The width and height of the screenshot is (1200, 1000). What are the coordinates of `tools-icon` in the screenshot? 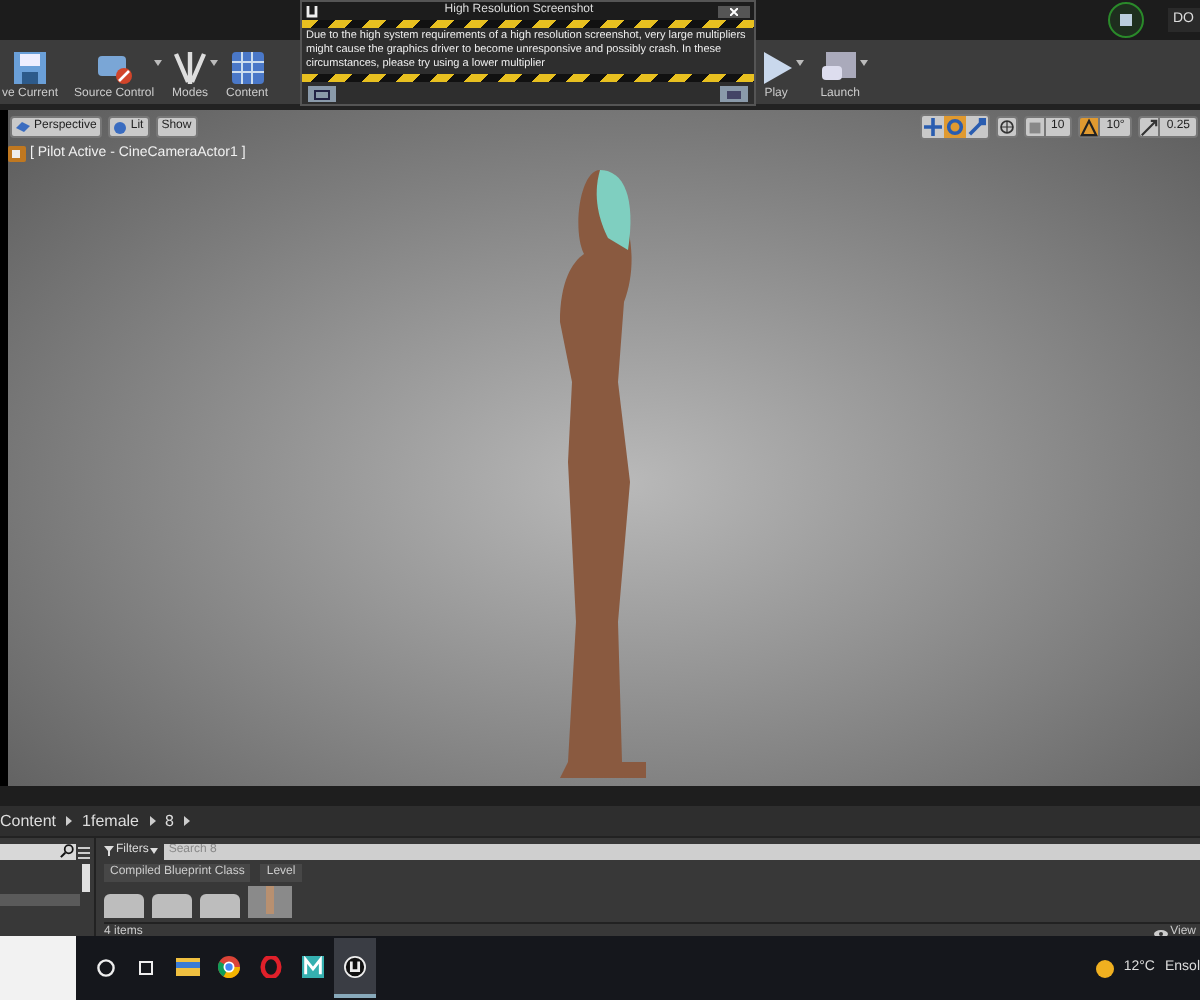 It's located at (190, 68).